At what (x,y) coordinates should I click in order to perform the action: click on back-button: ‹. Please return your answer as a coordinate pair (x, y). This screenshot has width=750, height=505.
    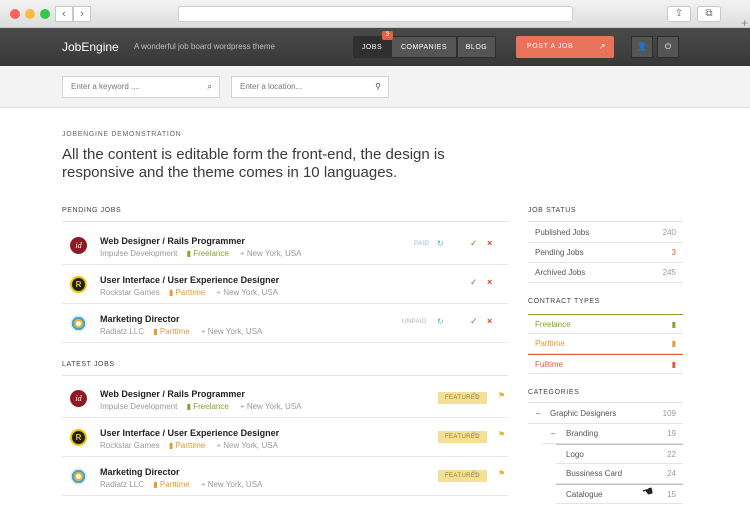
    Looking at the image, I should click on (64, 14).